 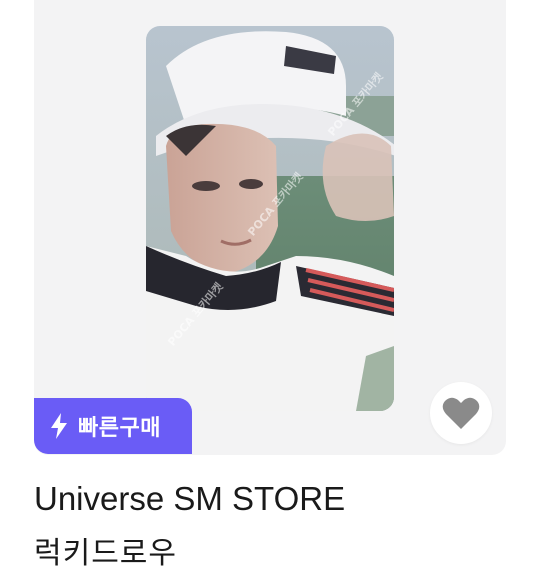 What do you see at coordinates (59, 426) in the screenshot?
I see `lightning-icon` at bounding box center [59, 426].